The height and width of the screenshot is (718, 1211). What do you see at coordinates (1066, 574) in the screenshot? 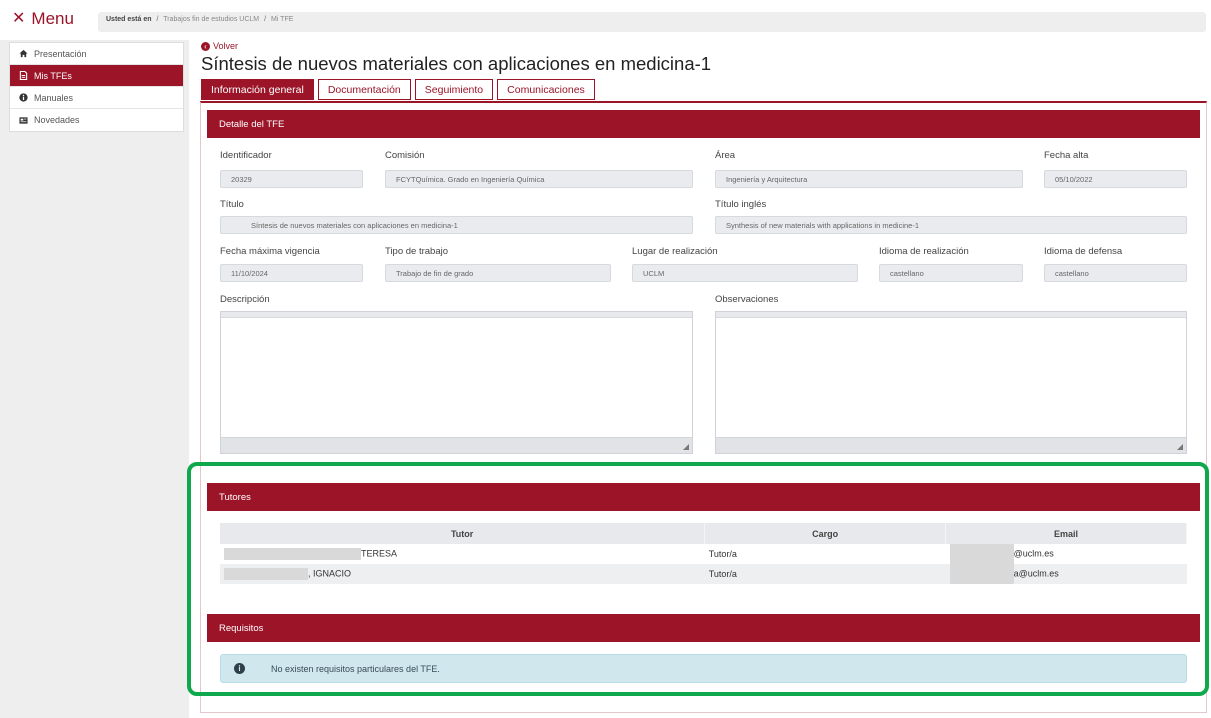
I see `email-cell: a@uclm.es` at bounding box center [1066, 574].